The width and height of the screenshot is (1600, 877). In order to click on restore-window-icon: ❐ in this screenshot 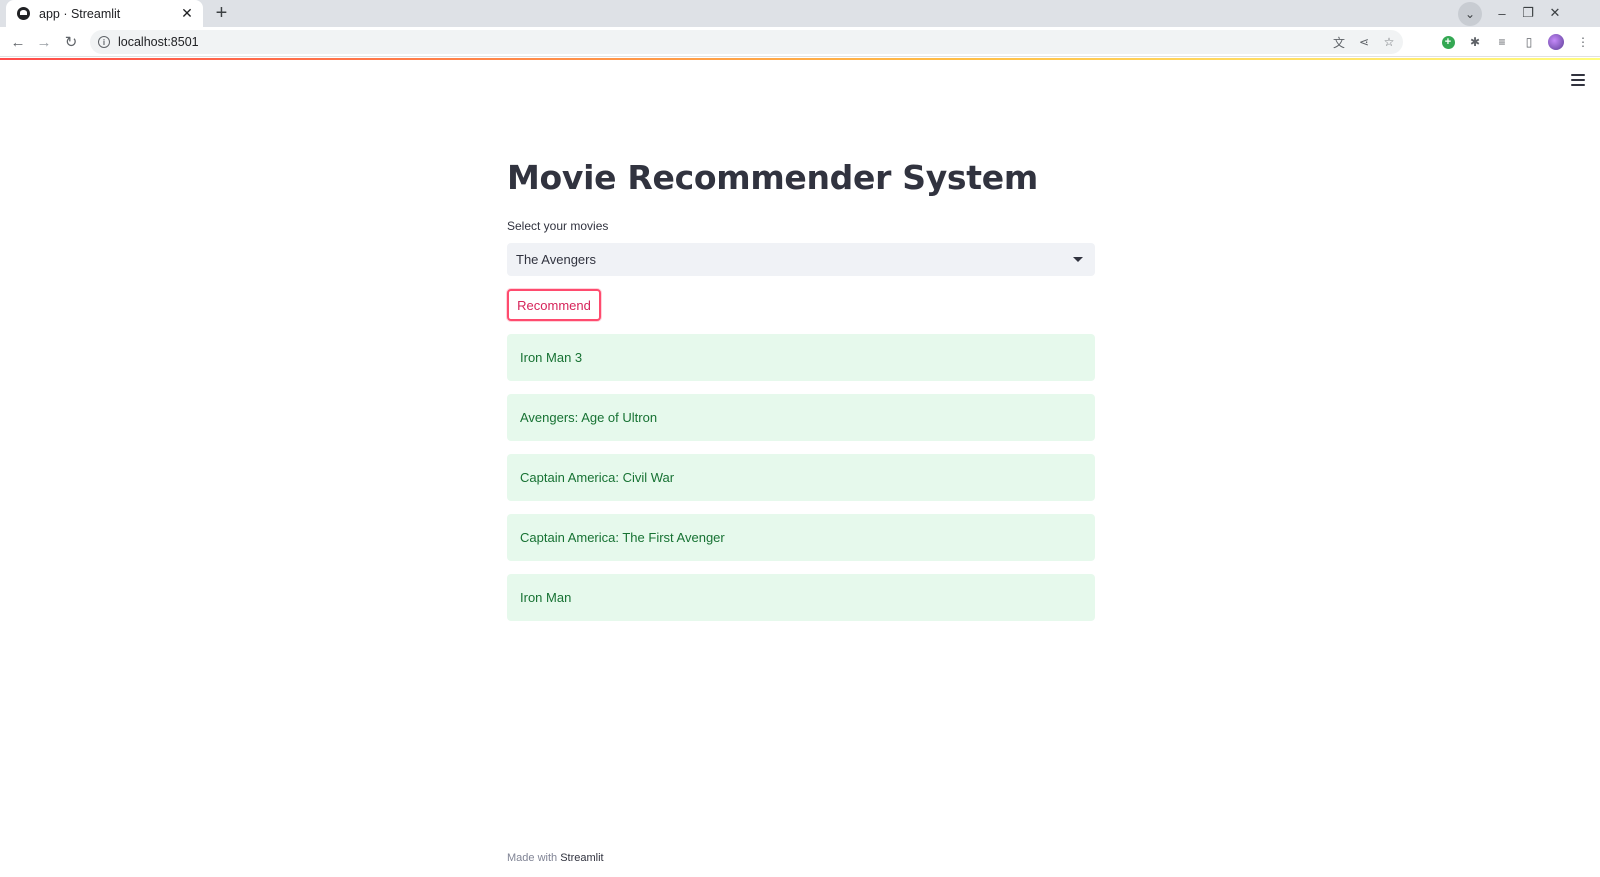, I will do `click(1528, 13)`.